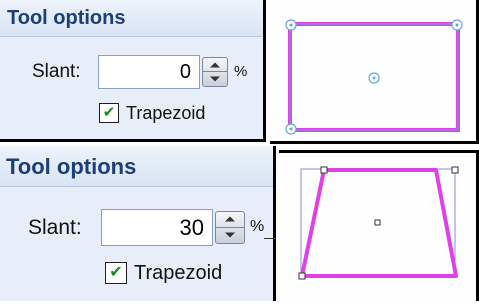 This screenshot has height=306, width=479. Describe the element at coordinates (270, 238) in the screenshot. I see `separator-line` at that location.